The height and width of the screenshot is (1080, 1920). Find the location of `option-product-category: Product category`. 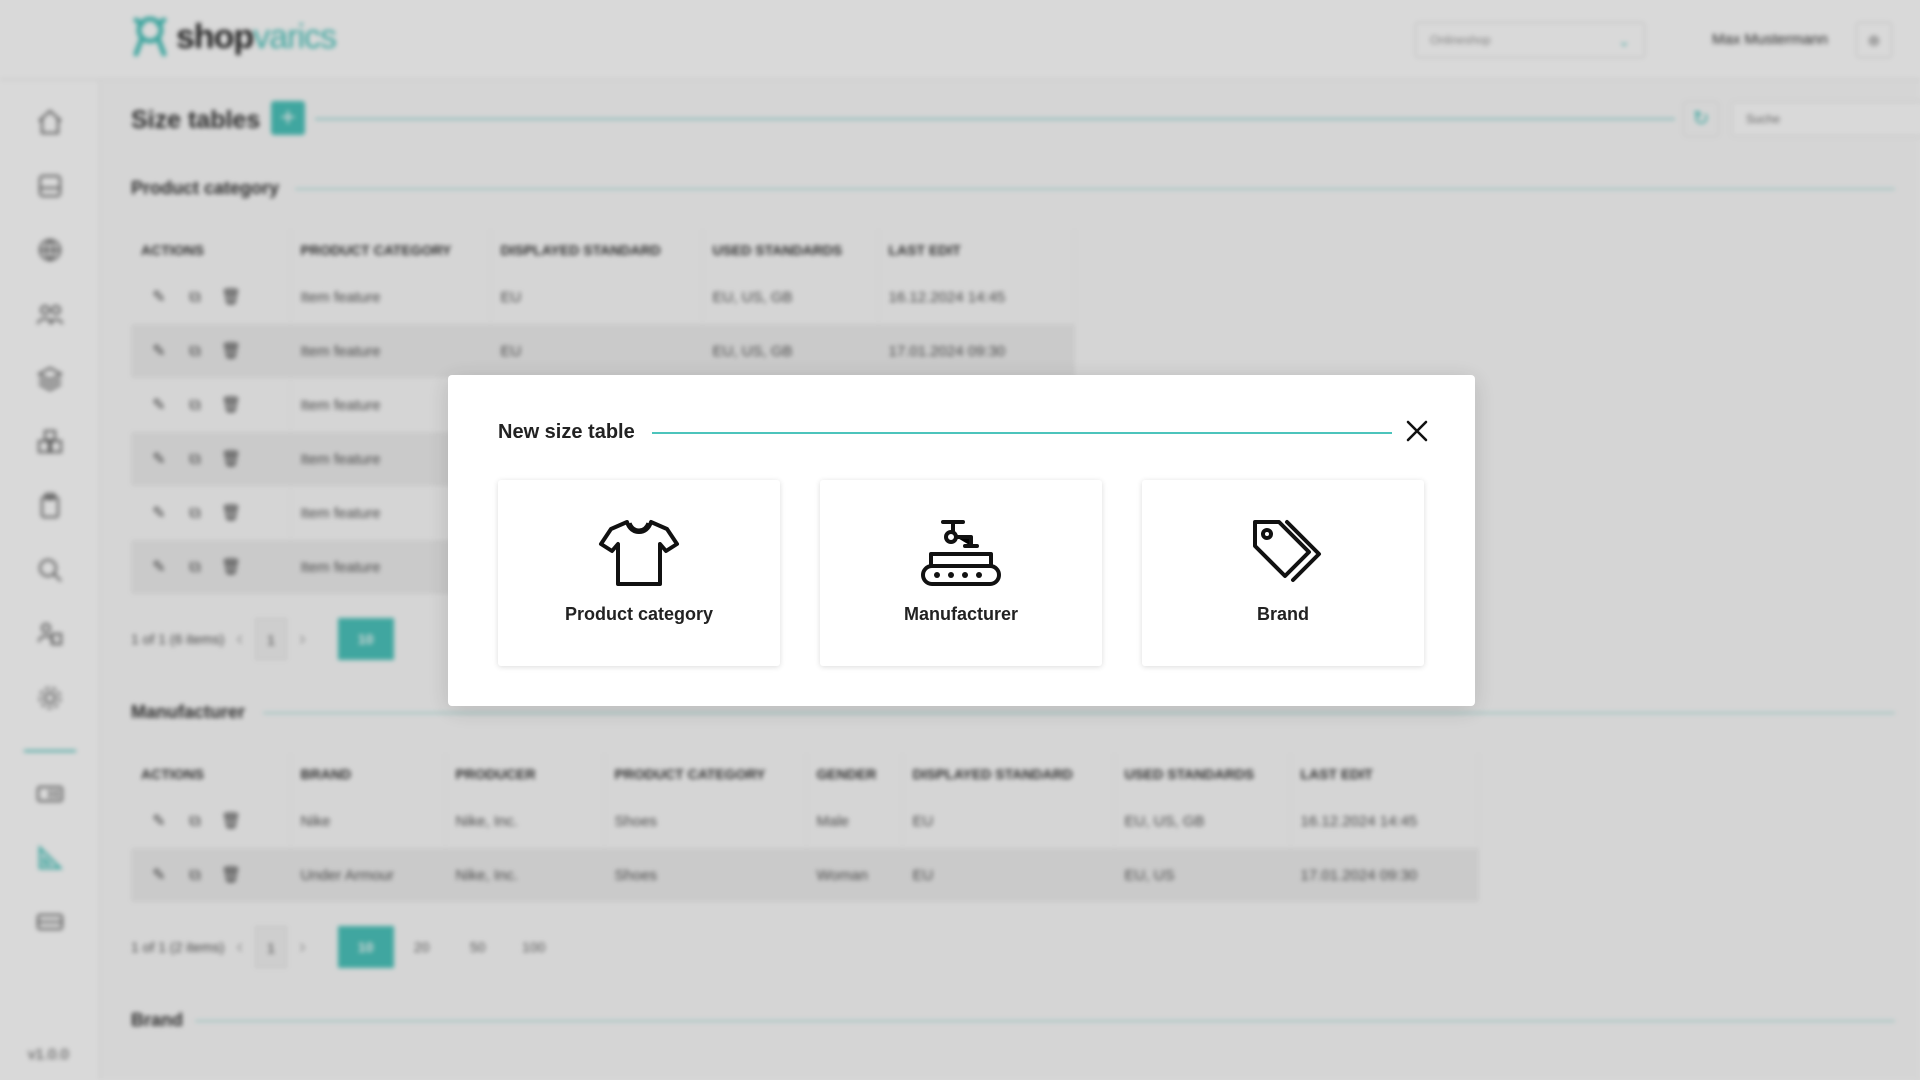

option-product-category: Product category is located at coordinates (639, 573).